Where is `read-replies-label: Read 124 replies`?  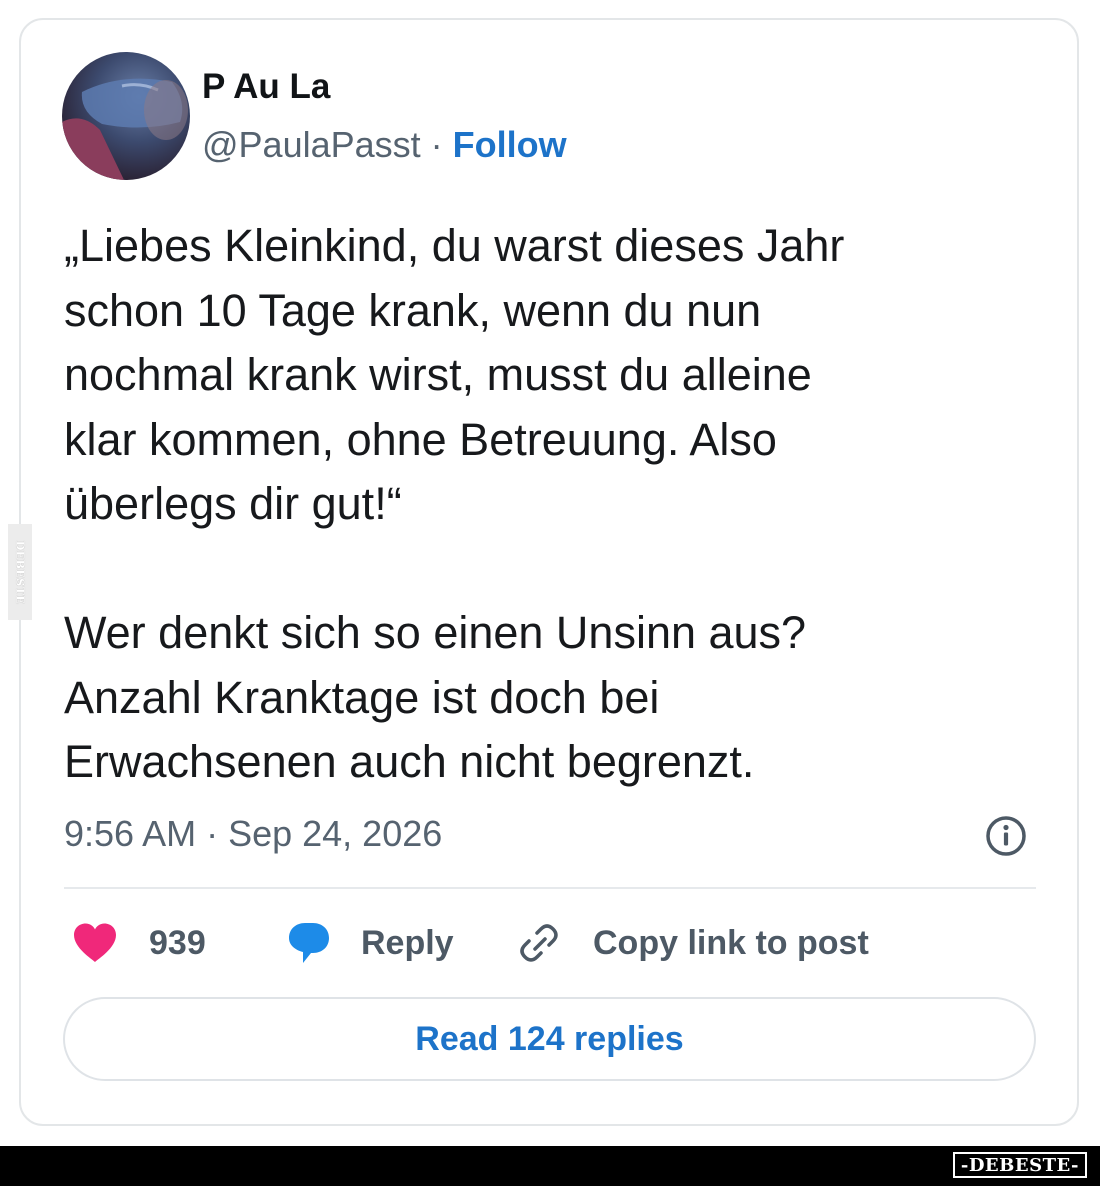 read-replies-label: Read 124 replies is located at coordinates (549, 1038).